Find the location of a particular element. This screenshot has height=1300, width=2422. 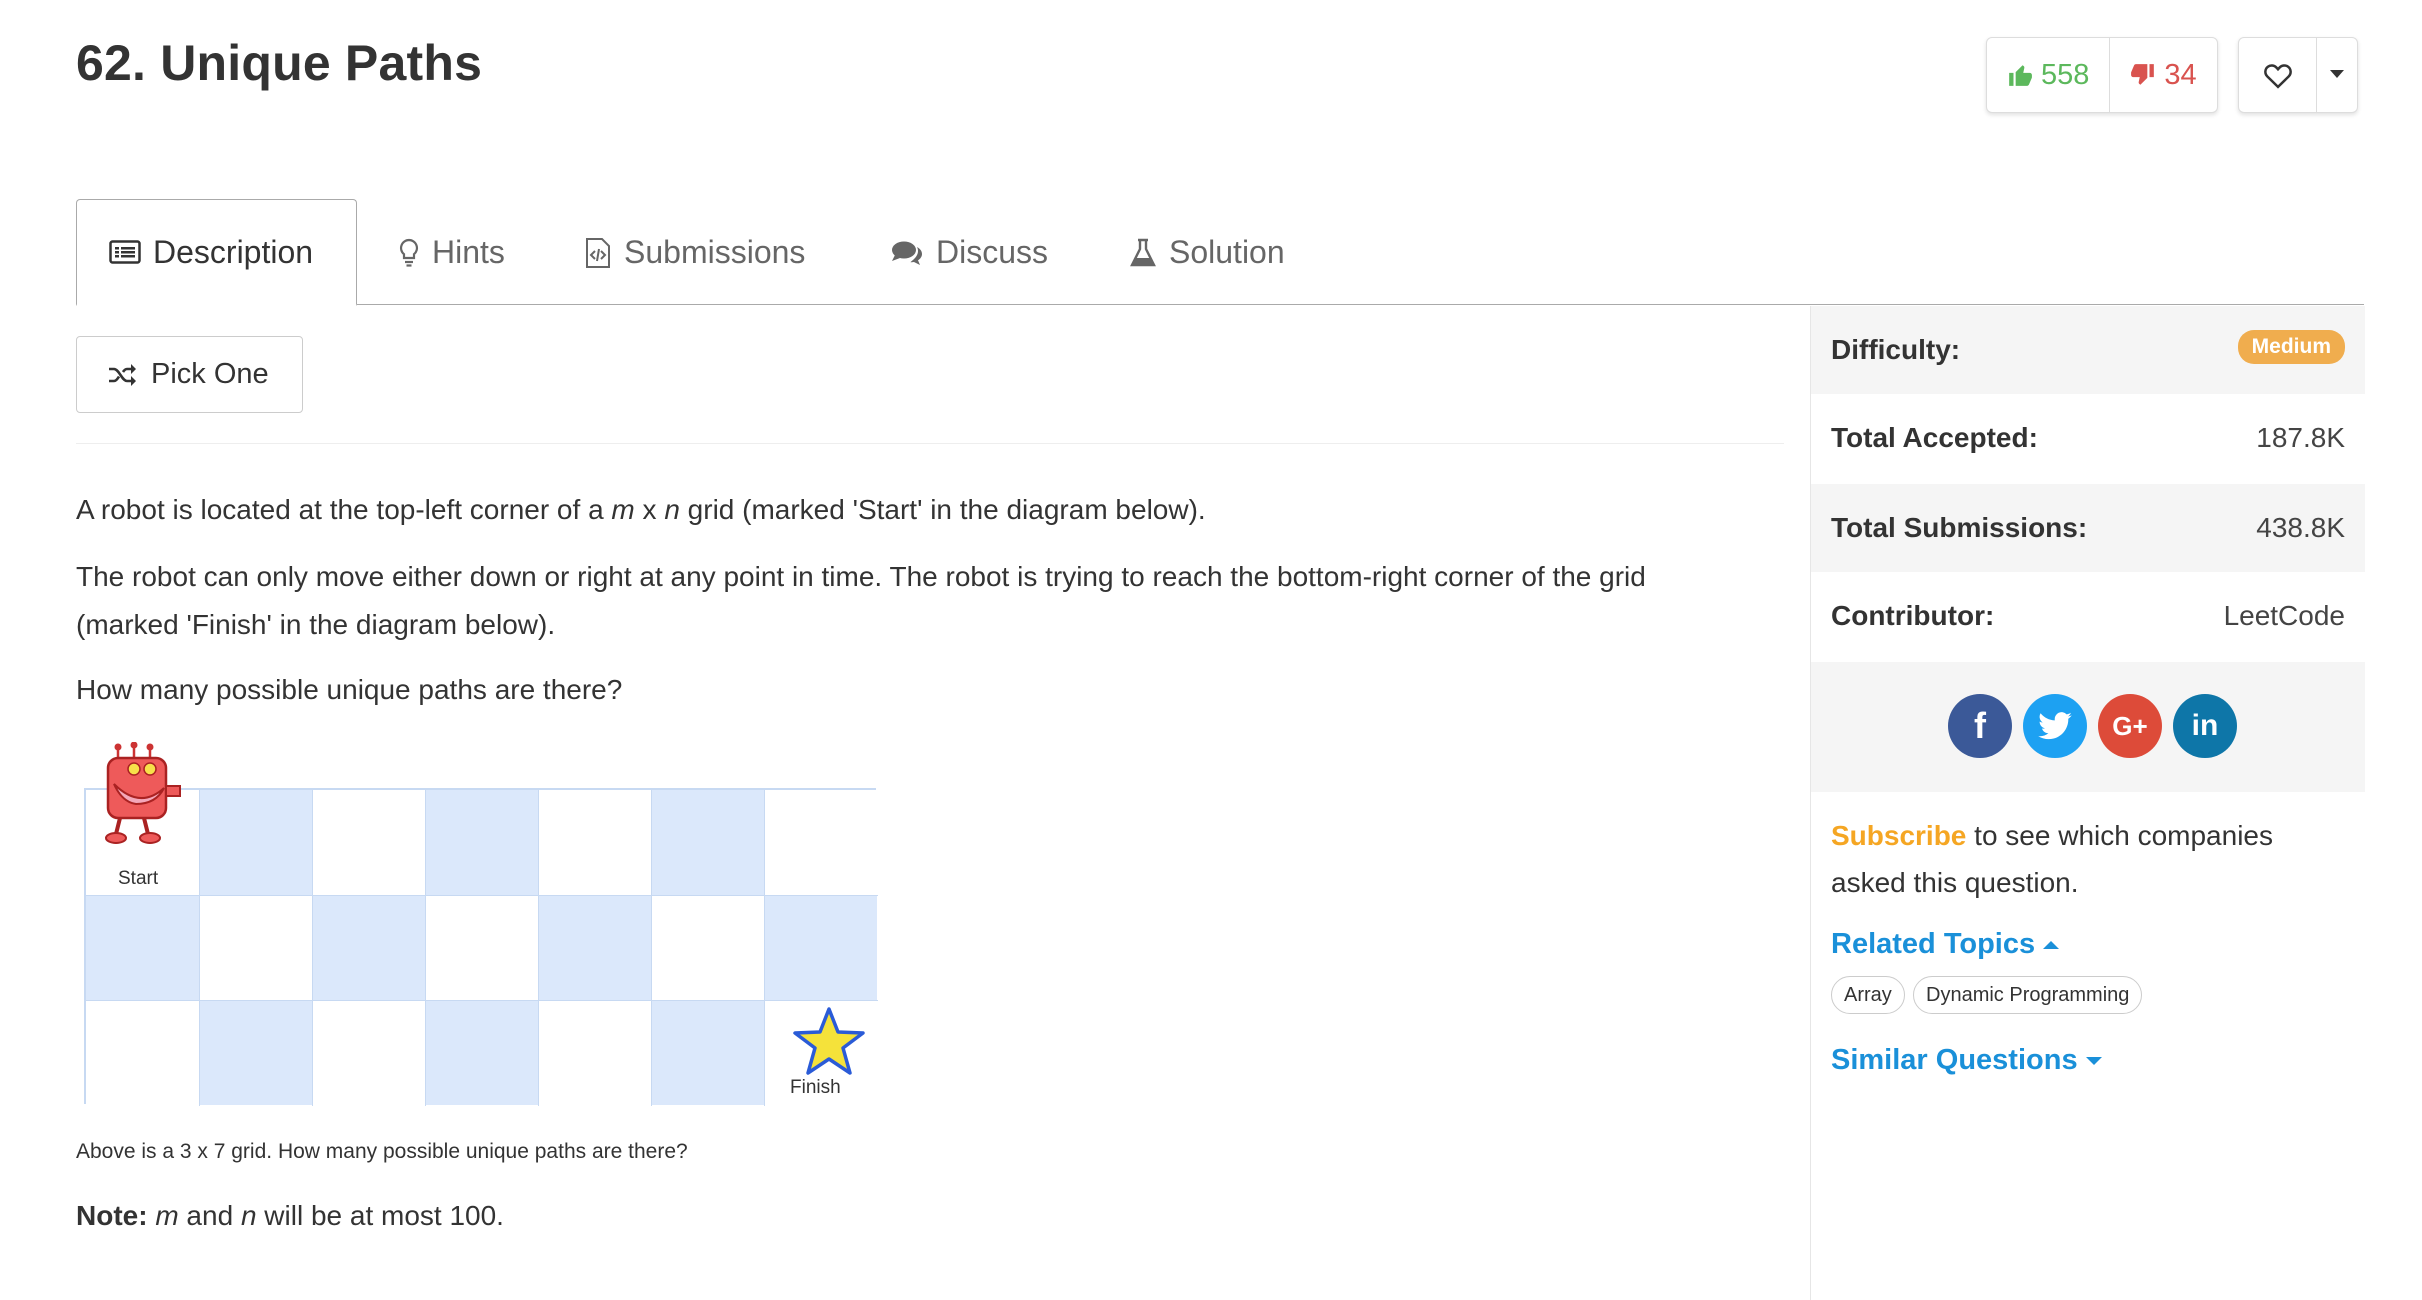

linkedin-icon: in is located at coordinates (2205, 726).